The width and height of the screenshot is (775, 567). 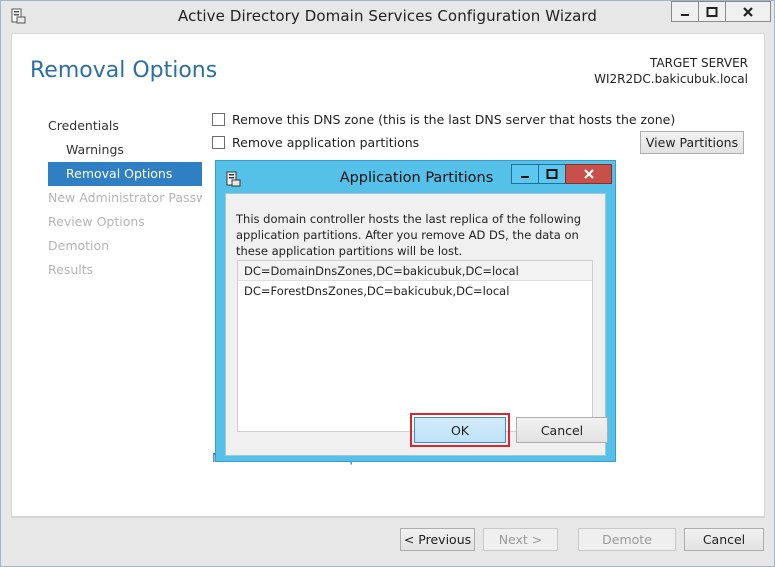 I want to click on target-server-name: WI2R2DC.bakicubuk.local, so click(x=671, y=79).